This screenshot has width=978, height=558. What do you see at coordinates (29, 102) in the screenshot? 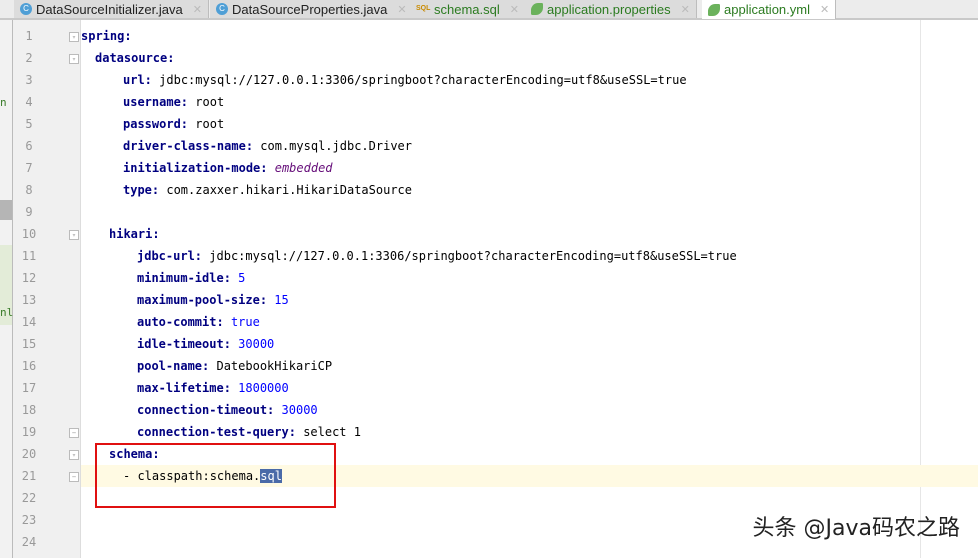
I see `line-number: 4` at bounding box center [29, 102].